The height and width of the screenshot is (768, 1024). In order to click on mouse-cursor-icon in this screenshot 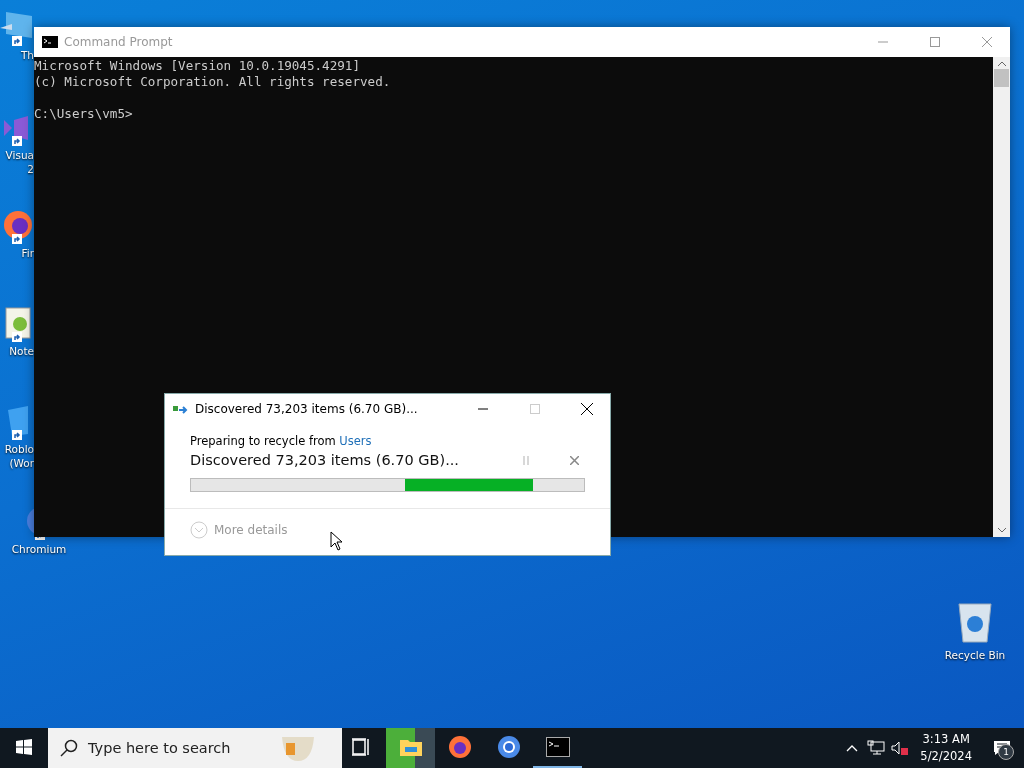, I will do `click(336, 541)`.